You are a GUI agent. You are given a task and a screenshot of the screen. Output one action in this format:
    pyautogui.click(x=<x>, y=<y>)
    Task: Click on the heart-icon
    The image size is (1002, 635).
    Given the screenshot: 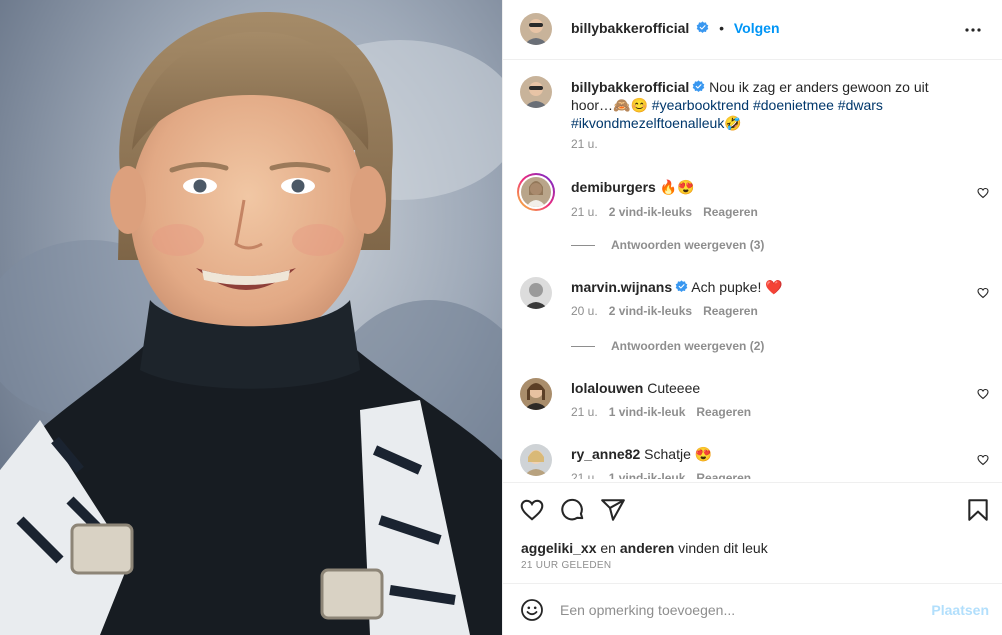 What is the action you would take?
    pyautogui.click(x=532, y=510)
    